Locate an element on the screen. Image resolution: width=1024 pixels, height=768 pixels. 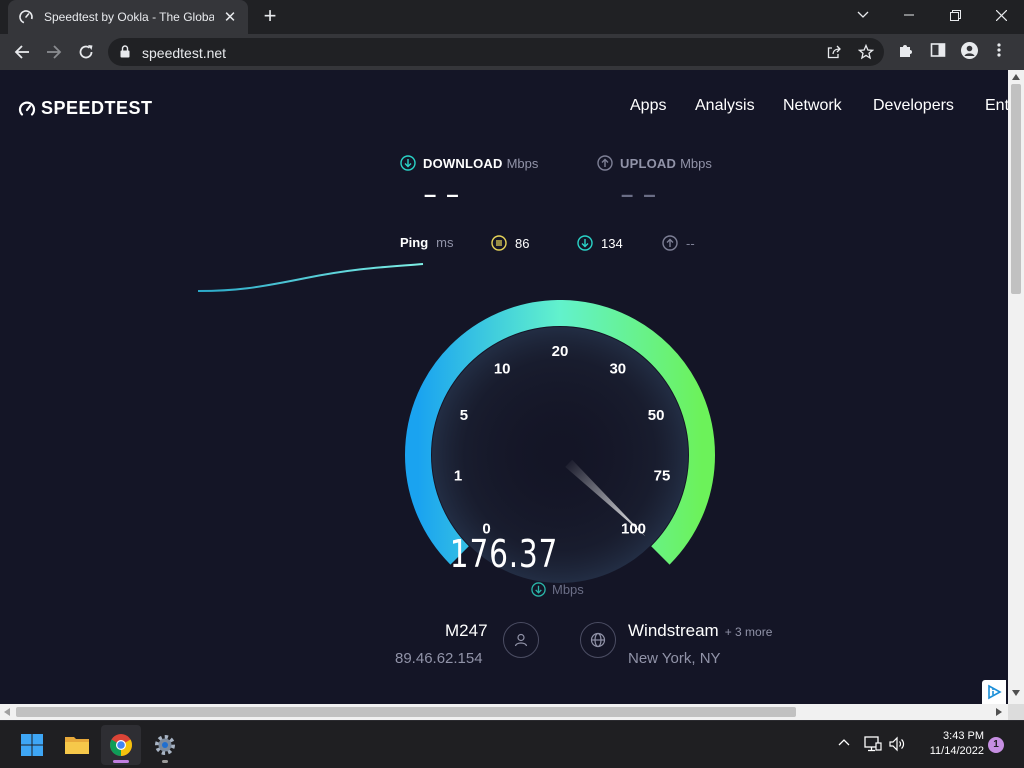
close-window-button is located at coordinates (1001, 15).